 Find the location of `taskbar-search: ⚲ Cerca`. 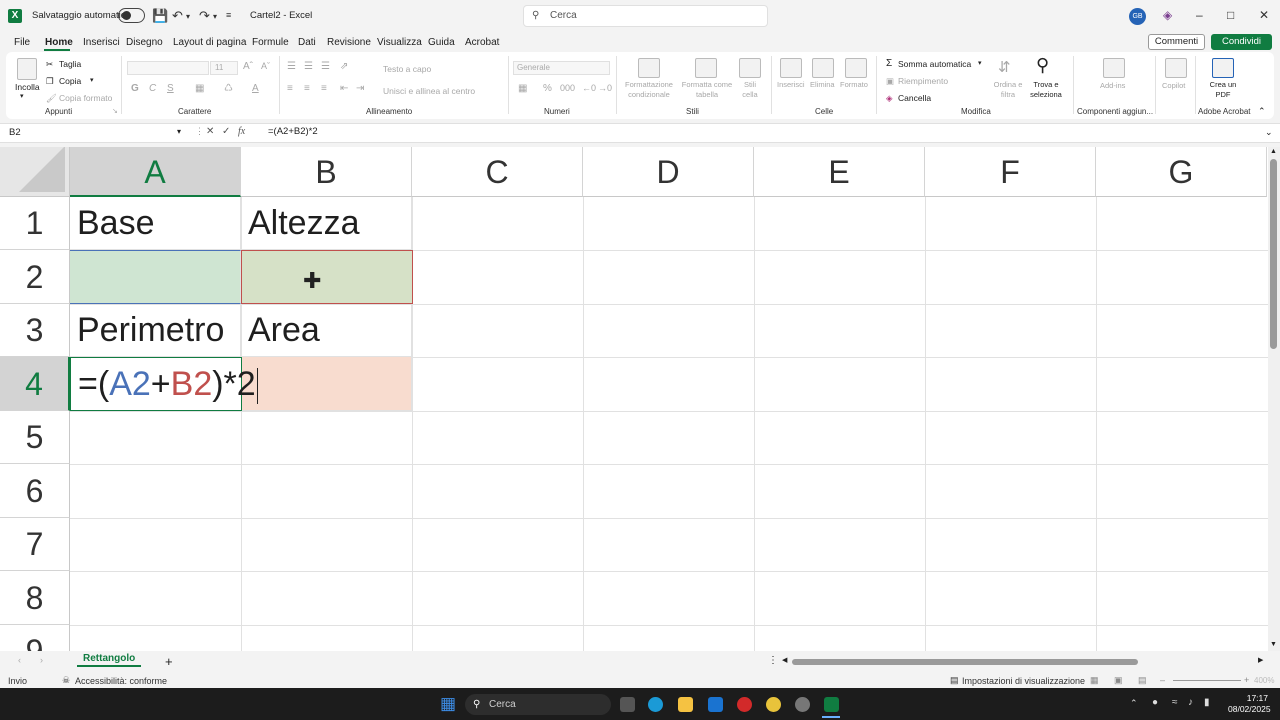

taskbar-search: ⚲ Cerca is located at coordinates (538, 704).